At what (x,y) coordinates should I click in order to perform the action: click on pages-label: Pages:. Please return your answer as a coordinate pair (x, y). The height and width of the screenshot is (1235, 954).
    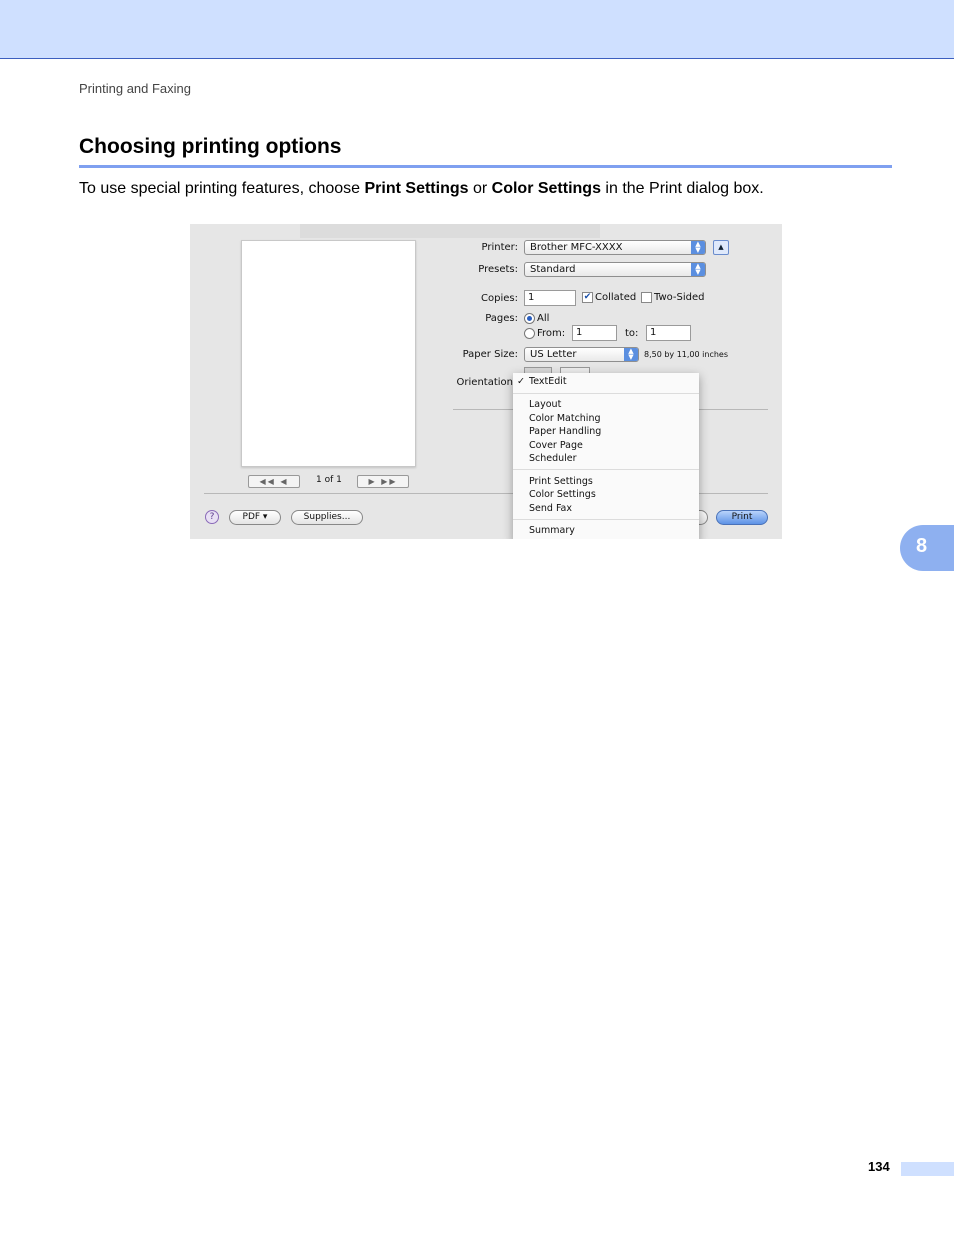
    Looking at the image, I should click on (501, 318).